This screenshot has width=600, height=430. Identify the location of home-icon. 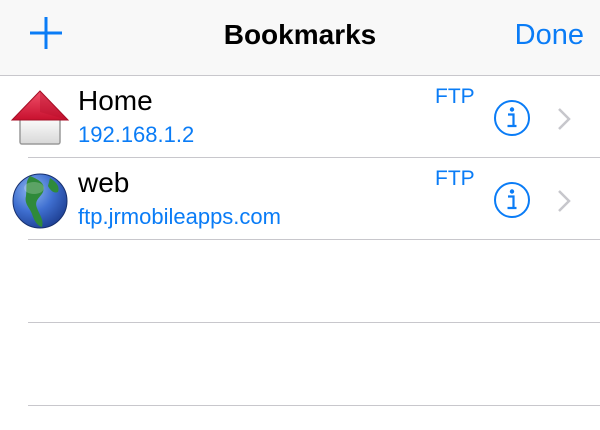
(40, 118).